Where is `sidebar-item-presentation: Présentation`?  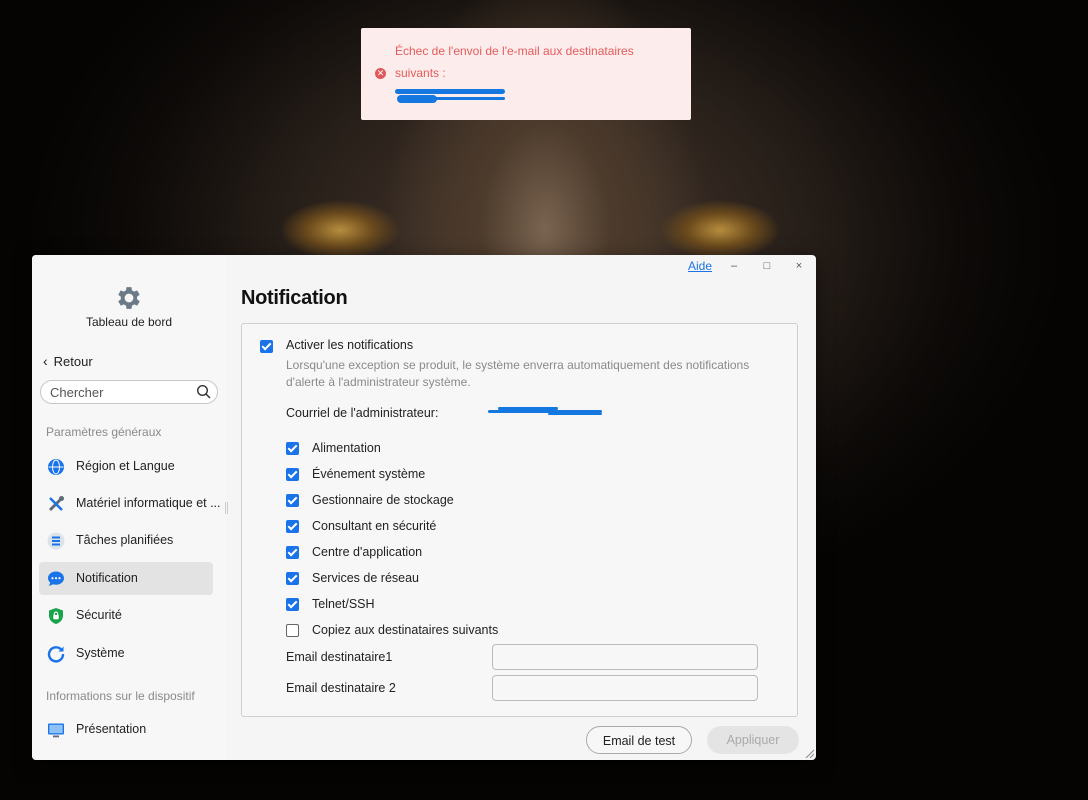 sidebar-item-presentation: Présentation is located at coordinates (126, 729).